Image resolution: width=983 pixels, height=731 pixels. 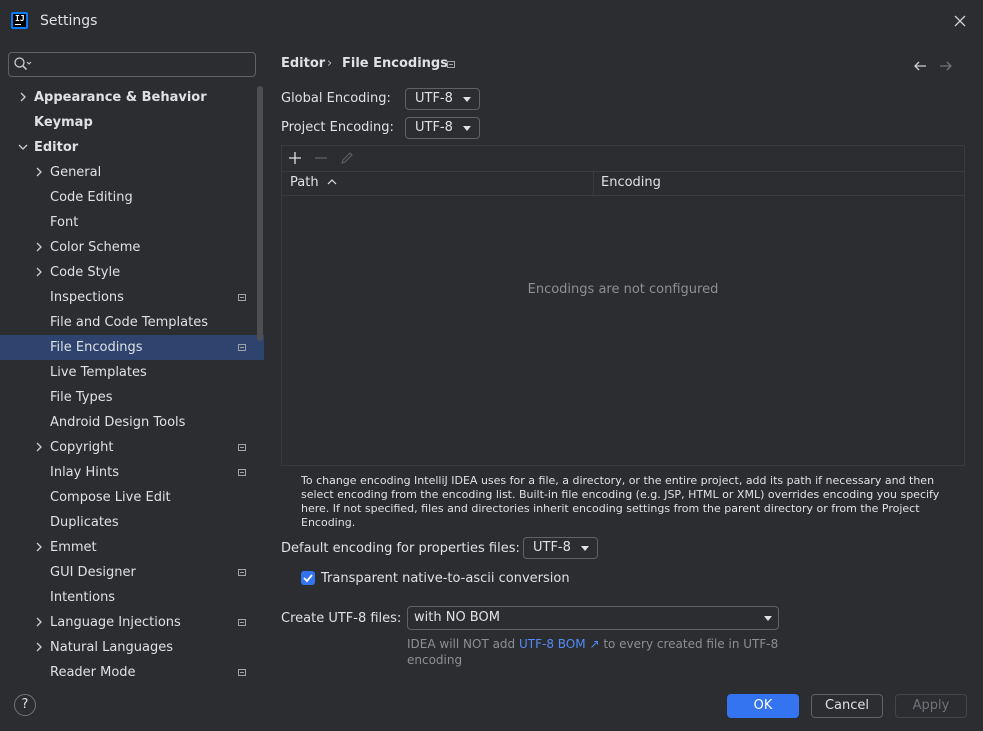 What do you see at coordinates (132, 222) in the screenshot?
I see `sidebar-item-font: Font` at bounding box center [132, 222].